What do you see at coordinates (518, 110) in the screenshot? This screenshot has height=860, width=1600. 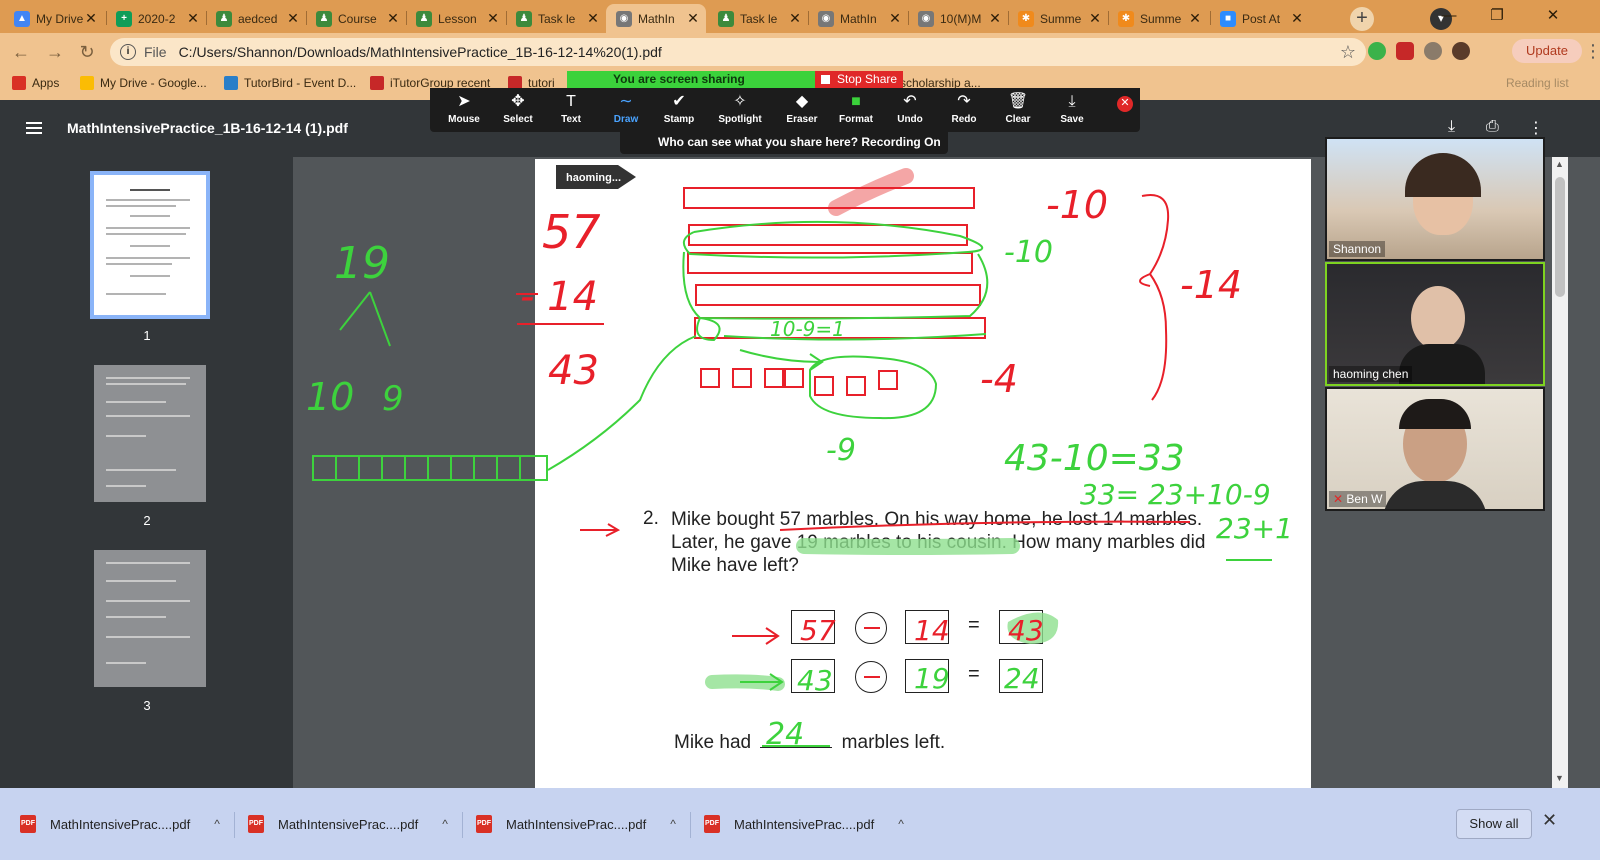 I see `zoom-tool-select: ✥ Select` at bounding box center [518, 110].